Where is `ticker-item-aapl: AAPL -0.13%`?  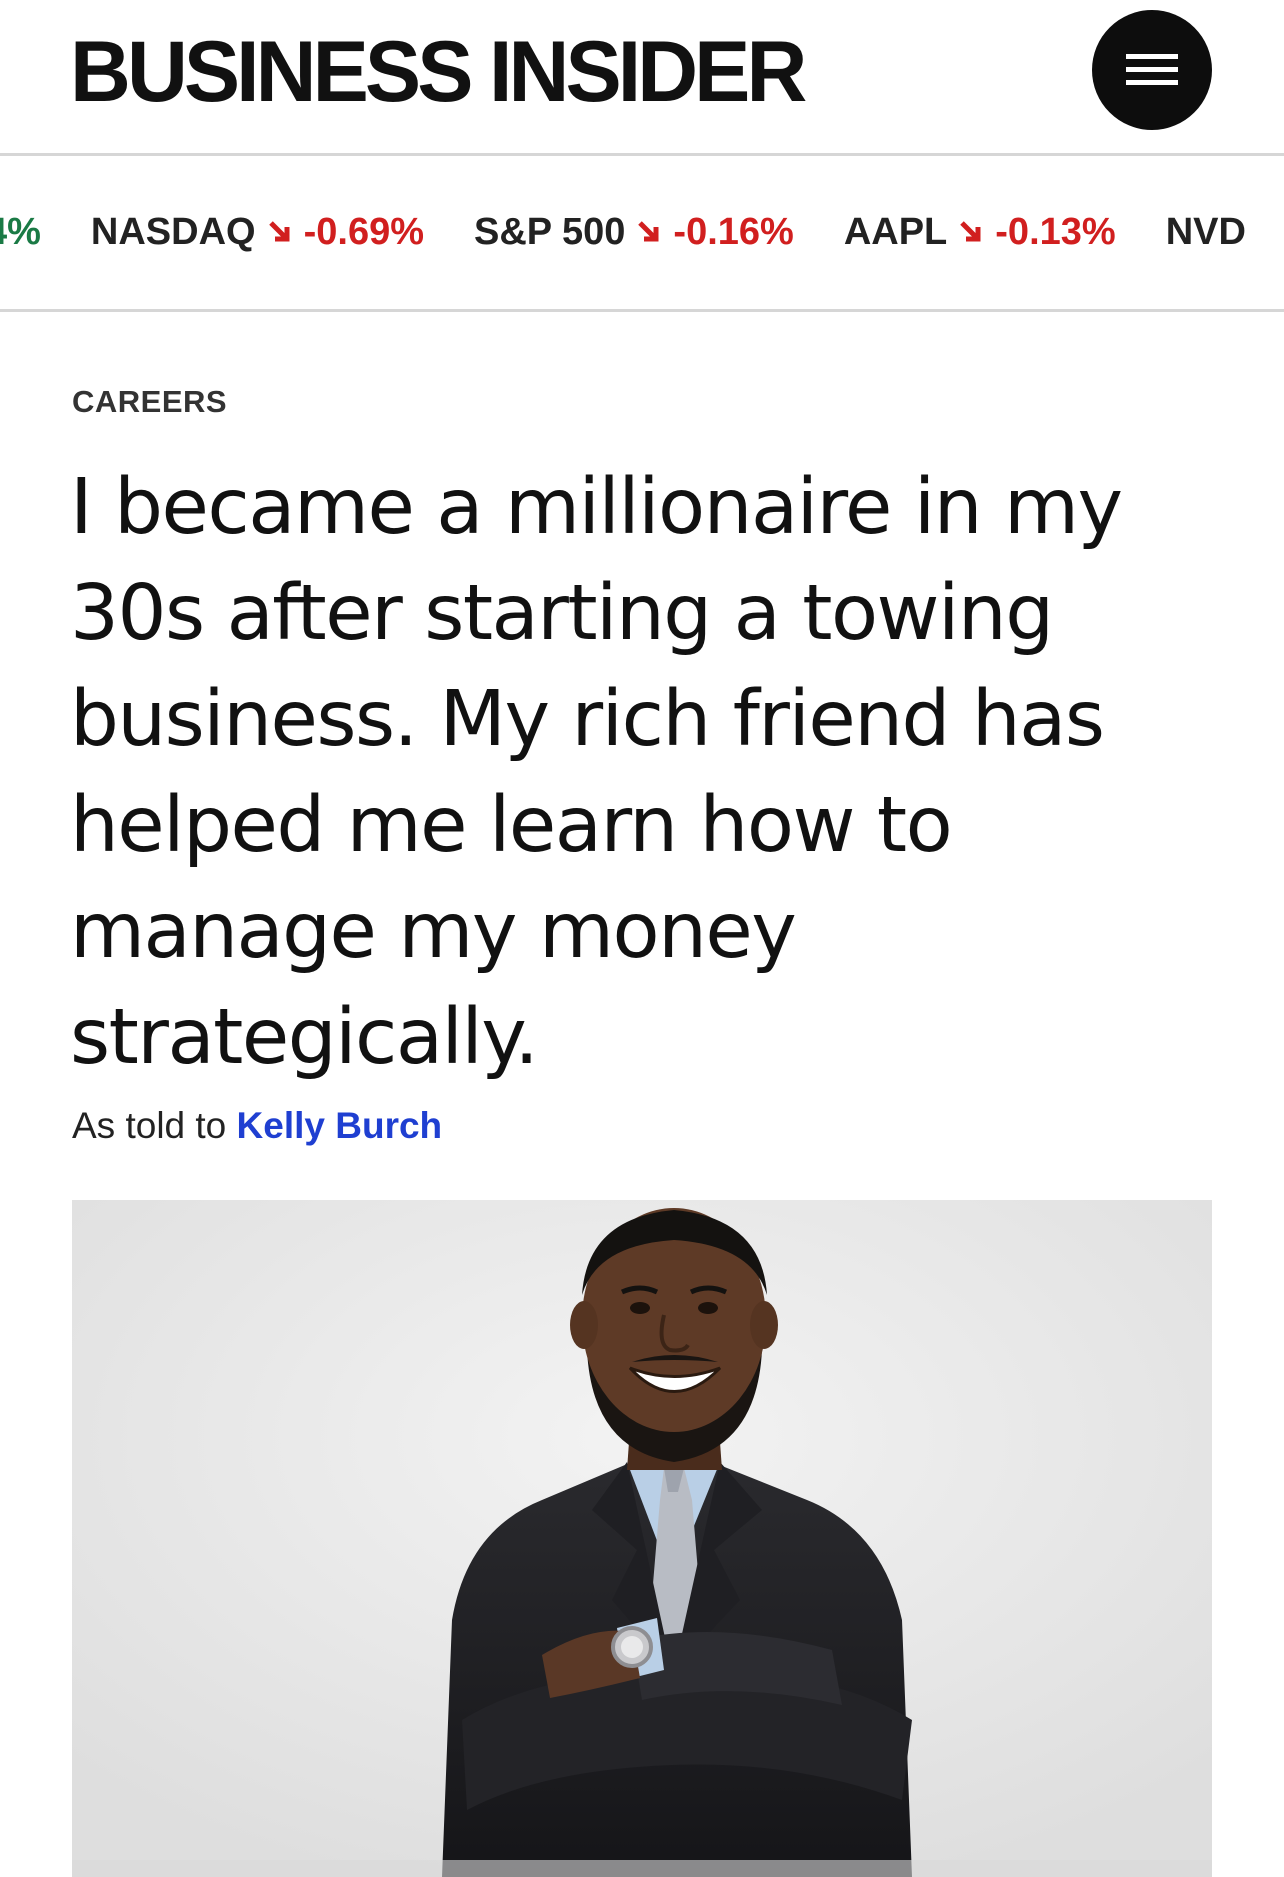 ticker-item-aapl: AAPL -0.13% is located at coordinates (980, 232).